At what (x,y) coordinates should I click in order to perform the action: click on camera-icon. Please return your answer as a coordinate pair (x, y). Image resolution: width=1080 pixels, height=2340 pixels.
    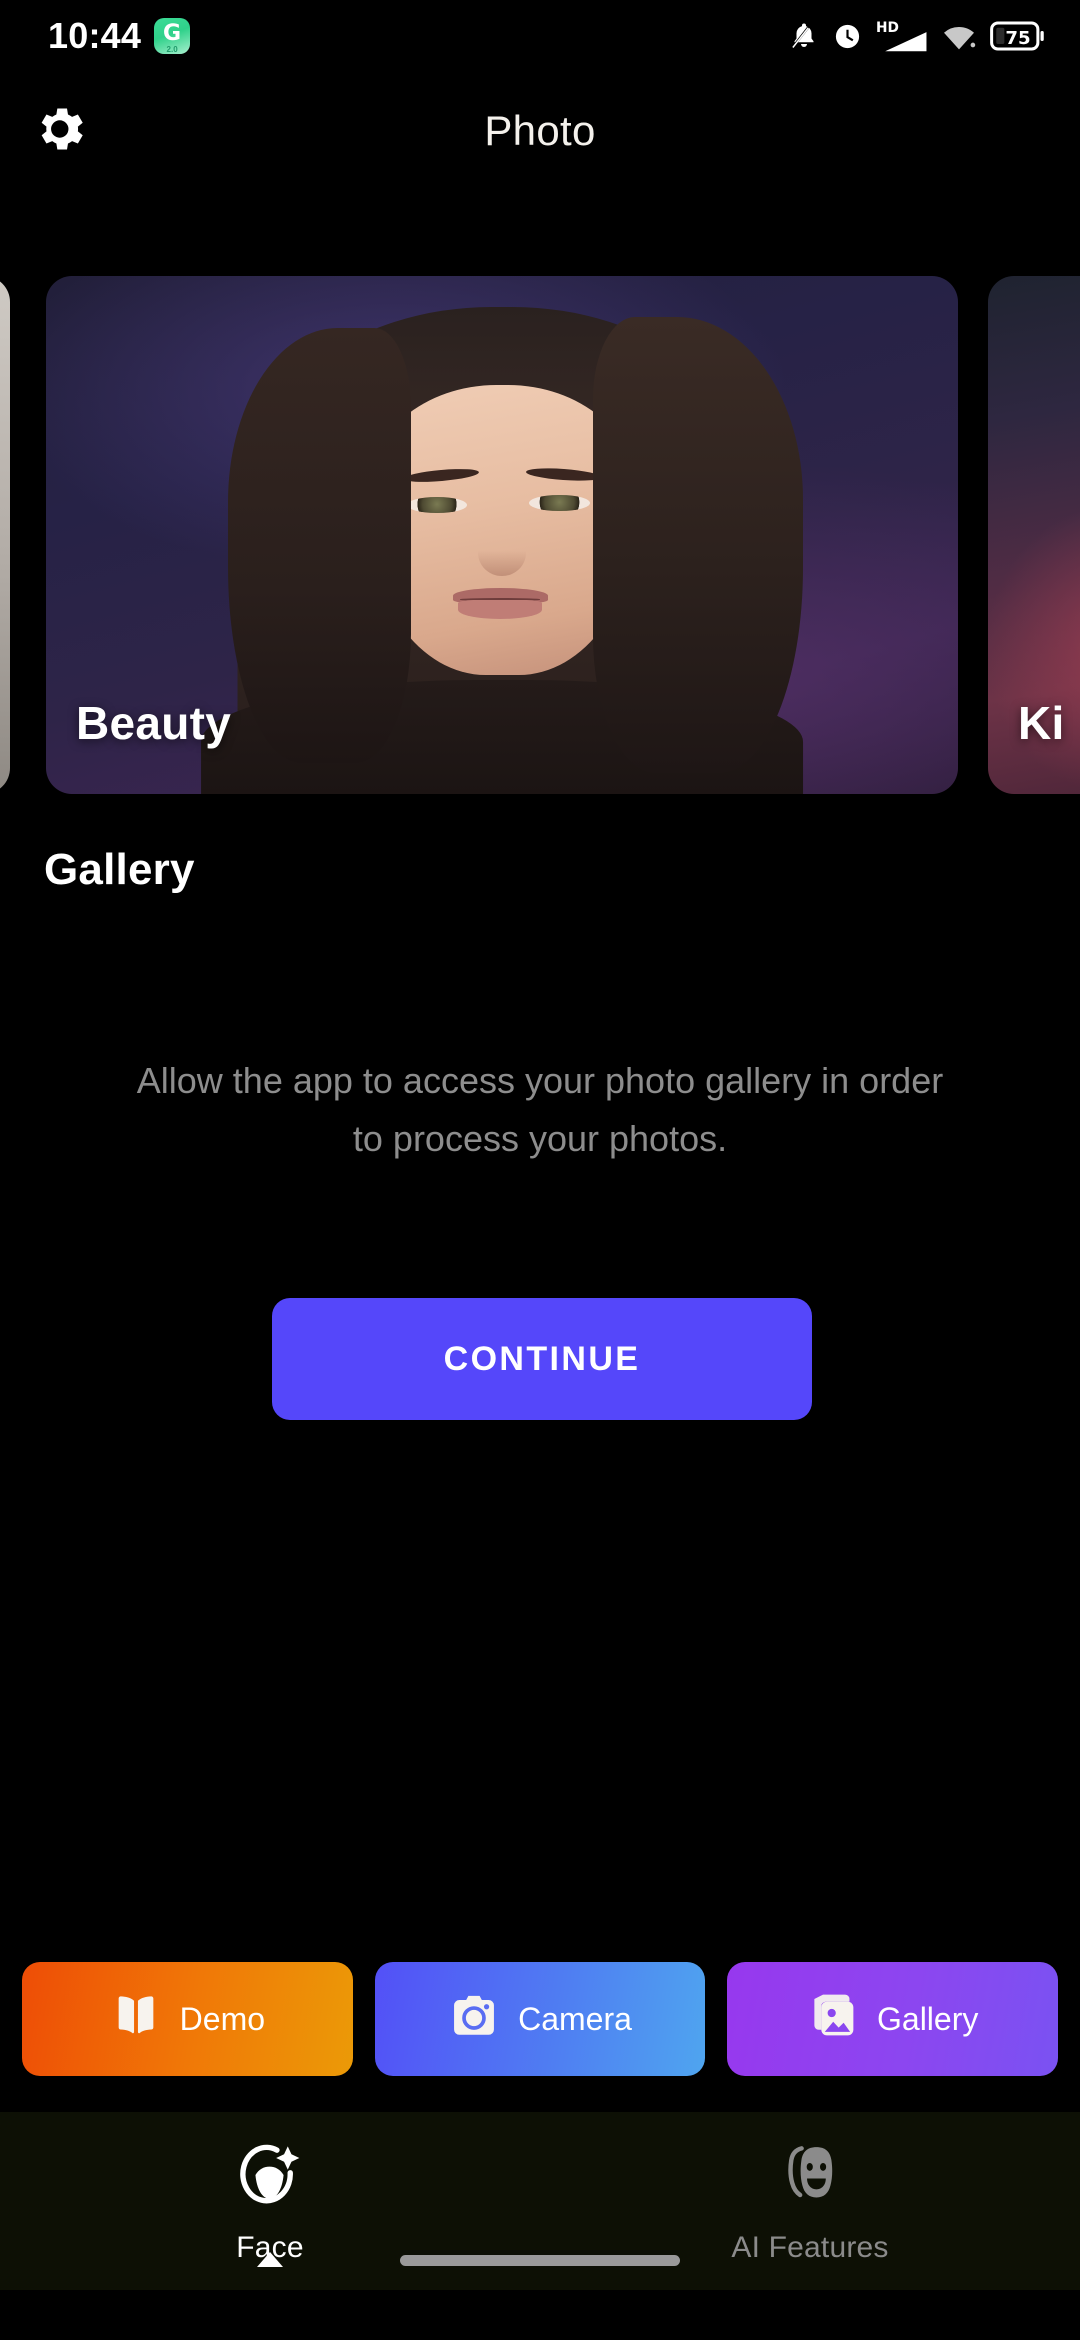
    Looking at the image, I should click on (474, 2019).